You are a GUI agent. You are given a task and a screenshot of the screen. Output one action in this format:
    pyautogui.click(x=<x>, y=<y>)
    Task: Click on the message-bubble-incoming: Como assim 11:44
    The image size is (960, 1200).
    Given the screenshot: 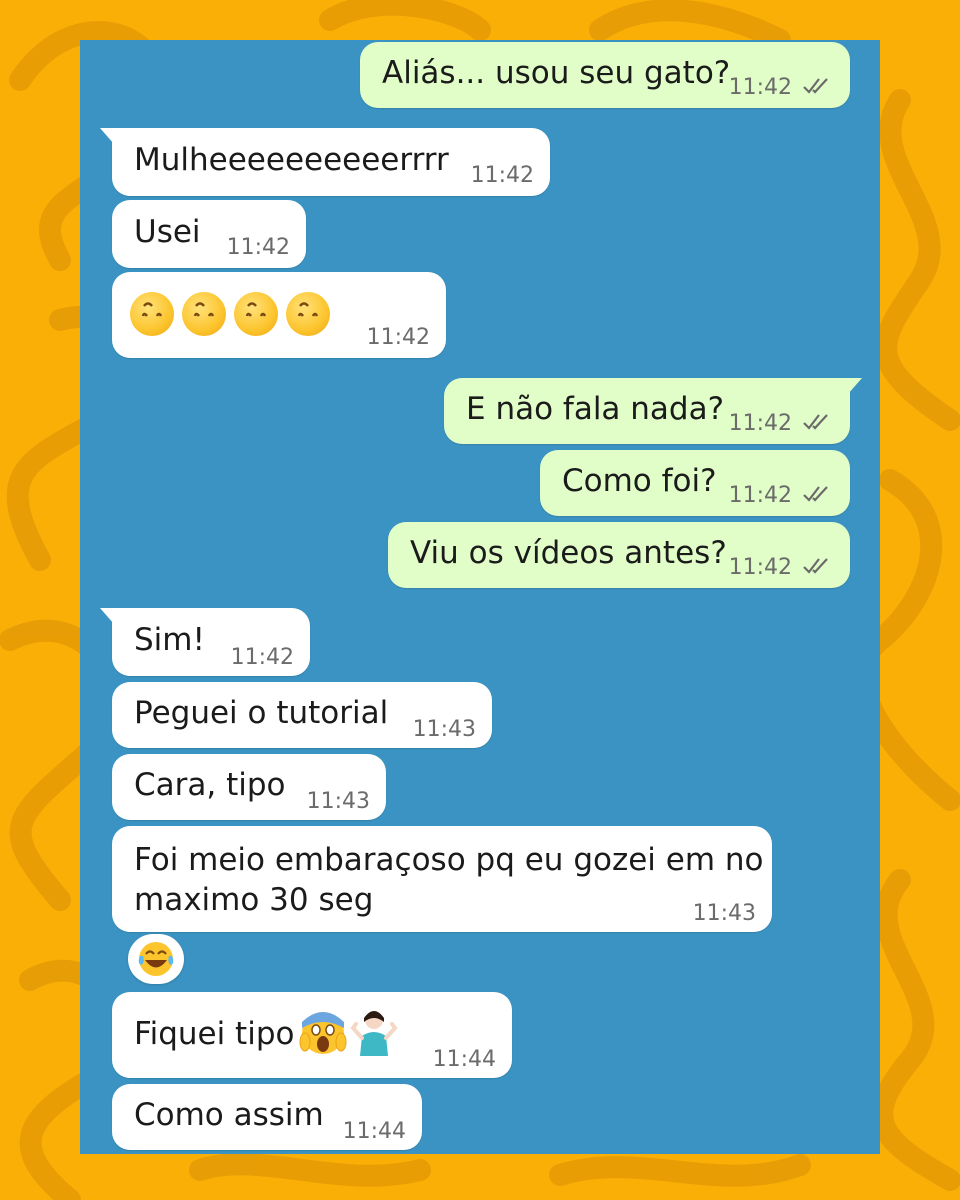 What is the action you would take?
    pyautogui.click(x=267, y=1117)
    